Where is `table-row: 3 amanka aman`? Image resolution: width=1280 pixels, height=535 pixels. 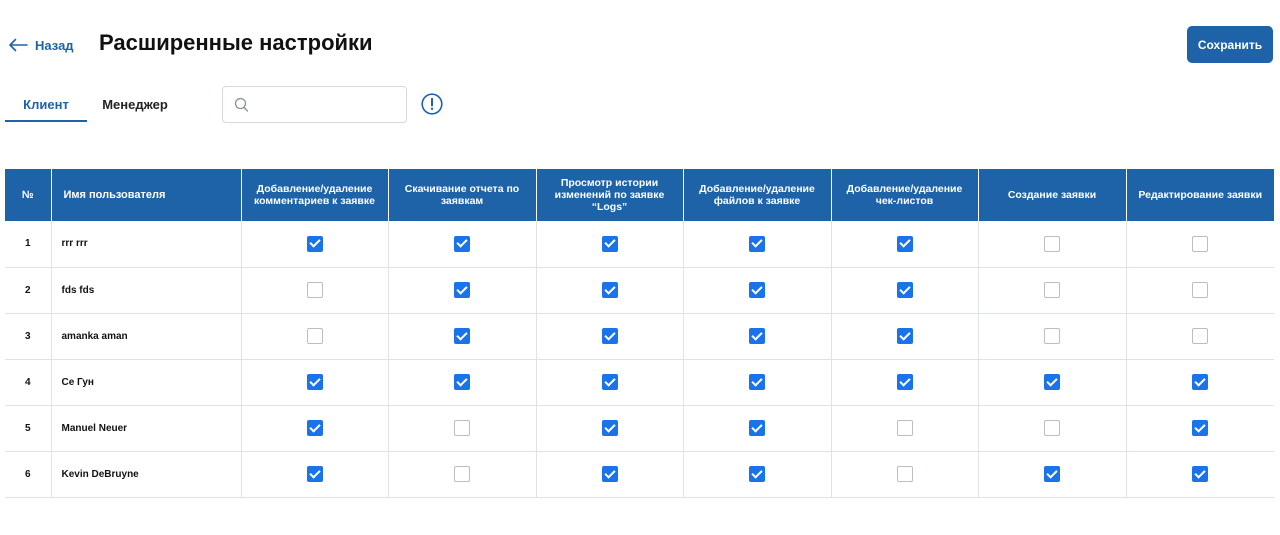
table-row: 3 amanka aman is located at coordinates (639, 336).